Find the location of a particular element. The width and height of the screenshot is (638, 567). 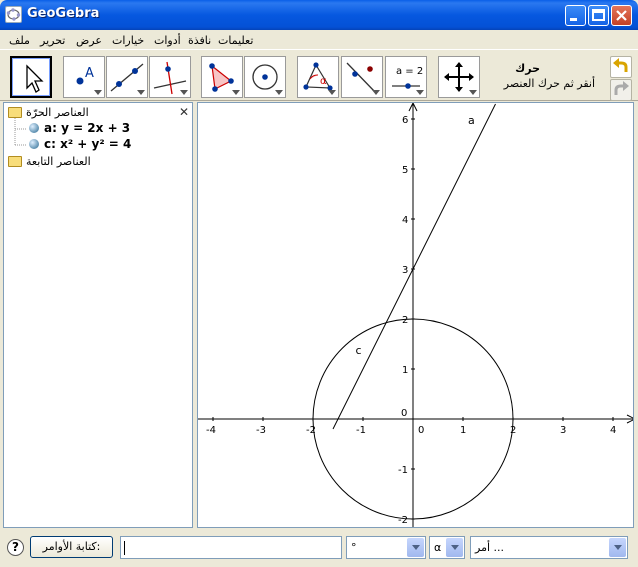

svg-text: α is located at coordinates (323, 81).